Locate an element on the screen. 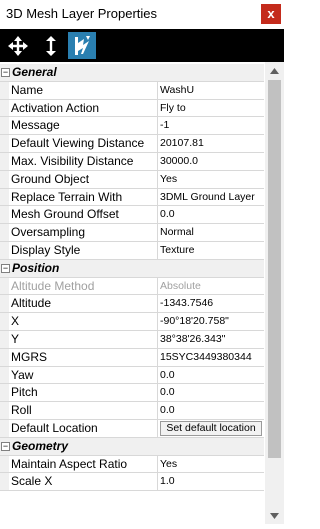 This screenshot has width=320, height=529. property-row-altitude-method: Altitude Method Absolute is located at coordinates (132, 286).